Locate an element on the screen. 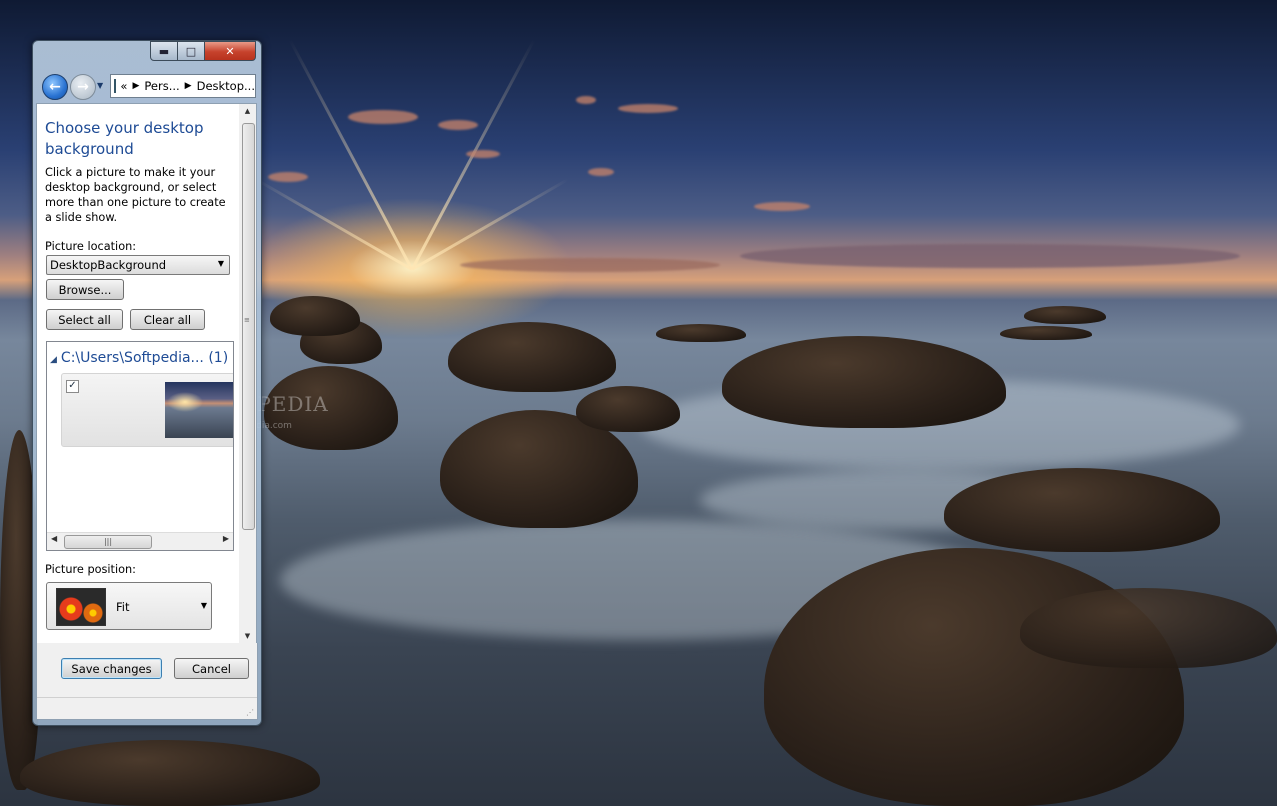  scroll-grip-icon: ≡ is located at coordinates (247, 320).